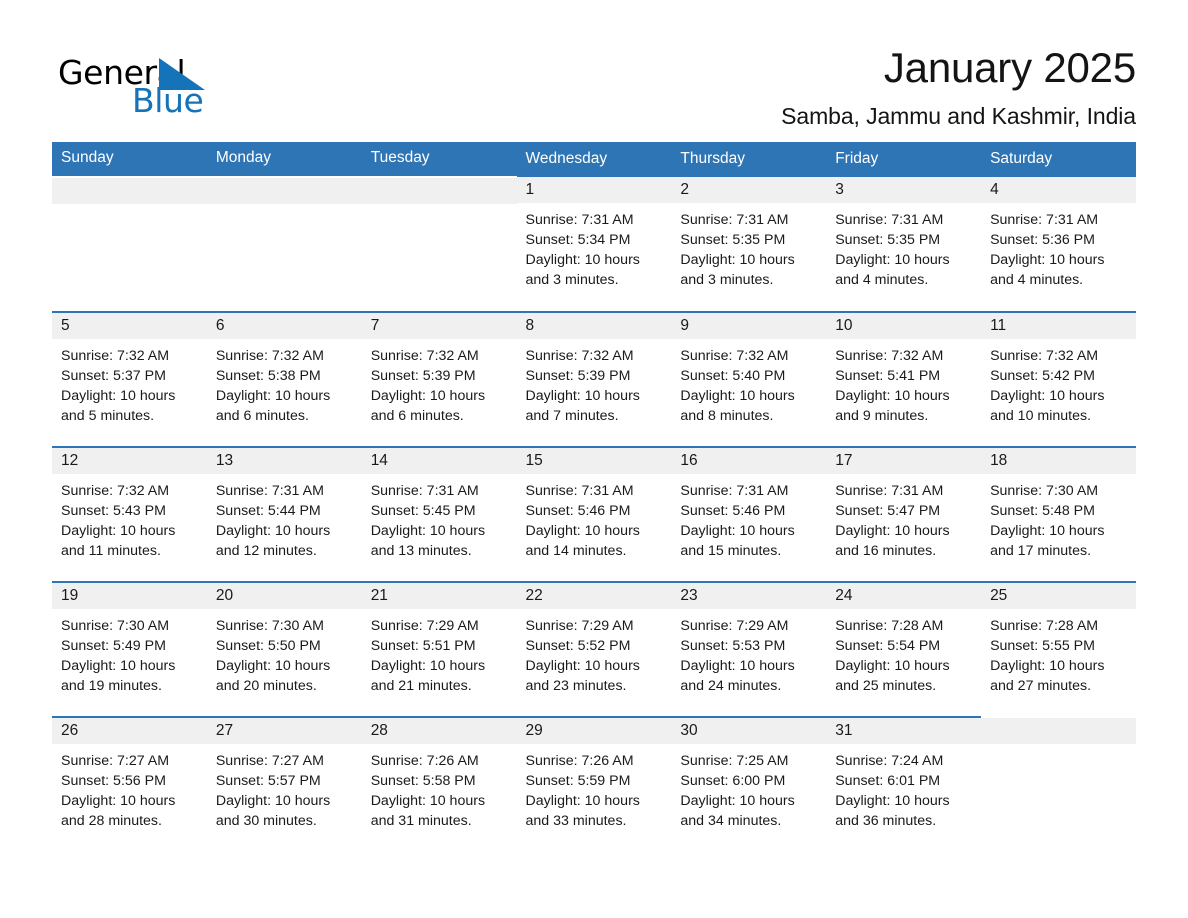 Image resolution: width=1188 pixels, height=918 pixels. I want to click on day-number: 12, so click(129, 460).